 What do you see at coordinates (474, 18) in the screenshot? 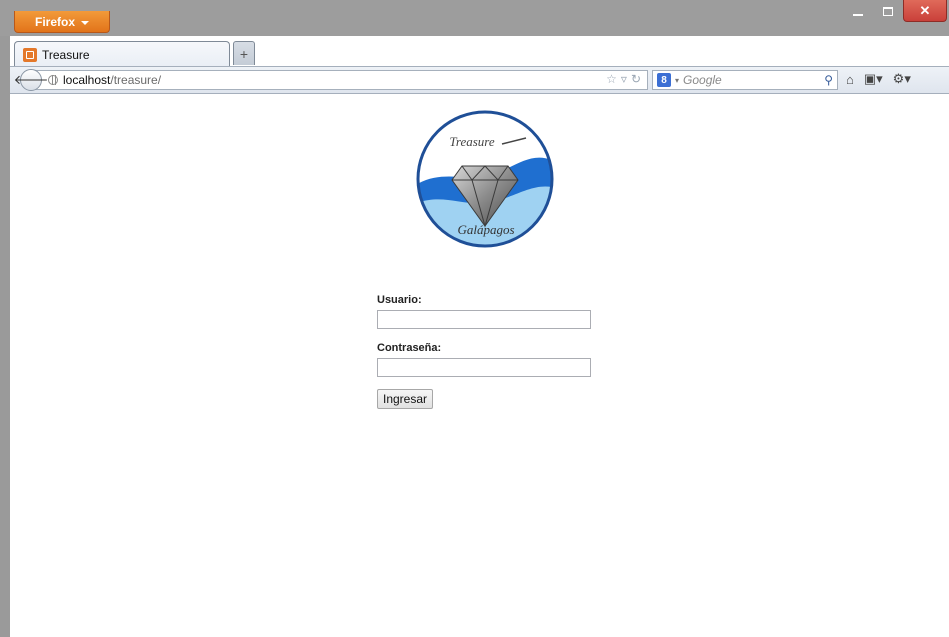
I see `title-bar: Firefox ✕` at bounding box center [474, 18].